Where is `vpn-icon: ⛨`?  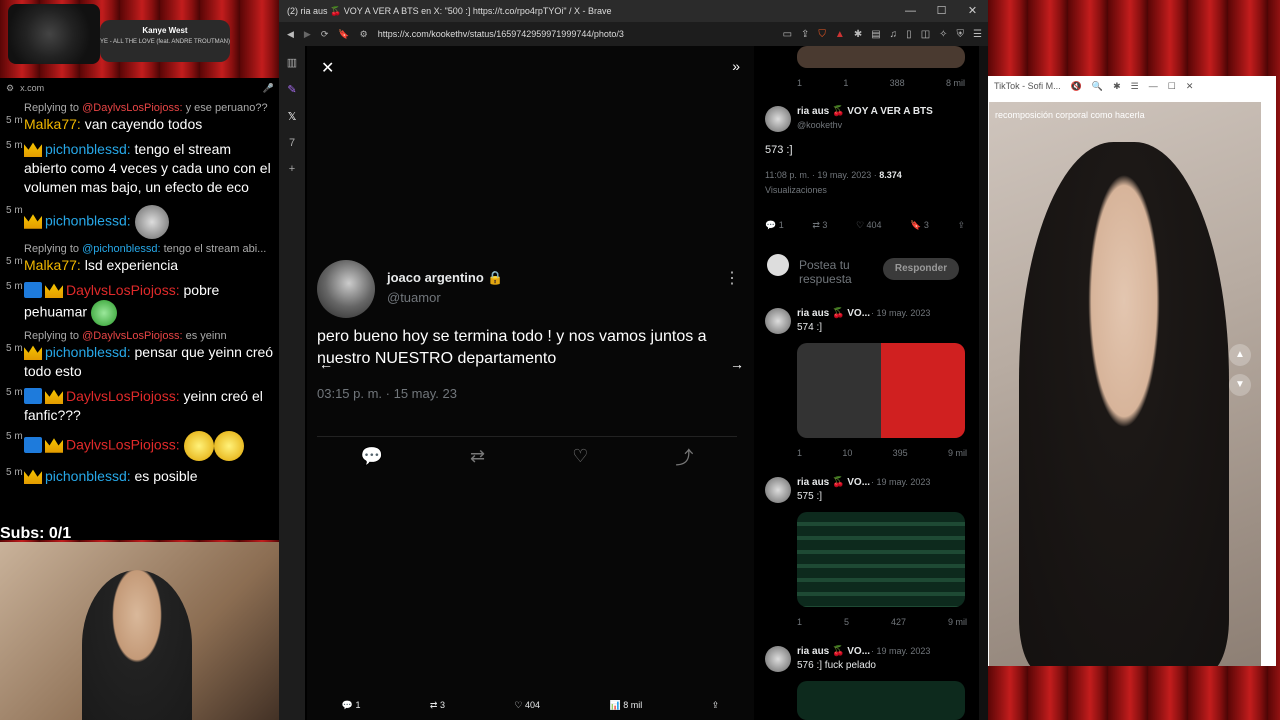 vpn-icon: ⛨ is located at coordinates (961, 34).